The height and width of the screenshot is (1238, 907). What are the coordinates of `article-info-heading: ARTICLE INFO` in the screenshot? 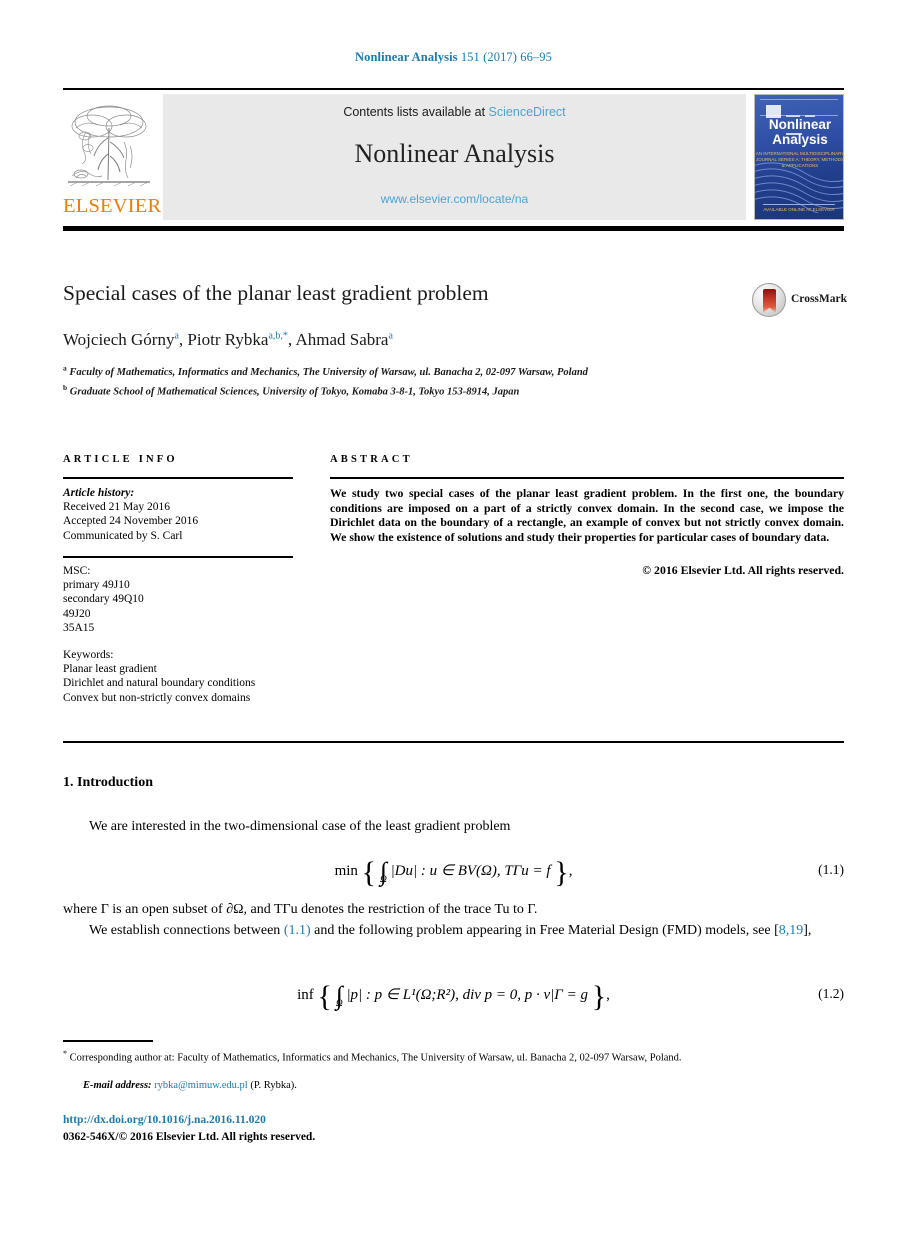 It's located at (120, 459).